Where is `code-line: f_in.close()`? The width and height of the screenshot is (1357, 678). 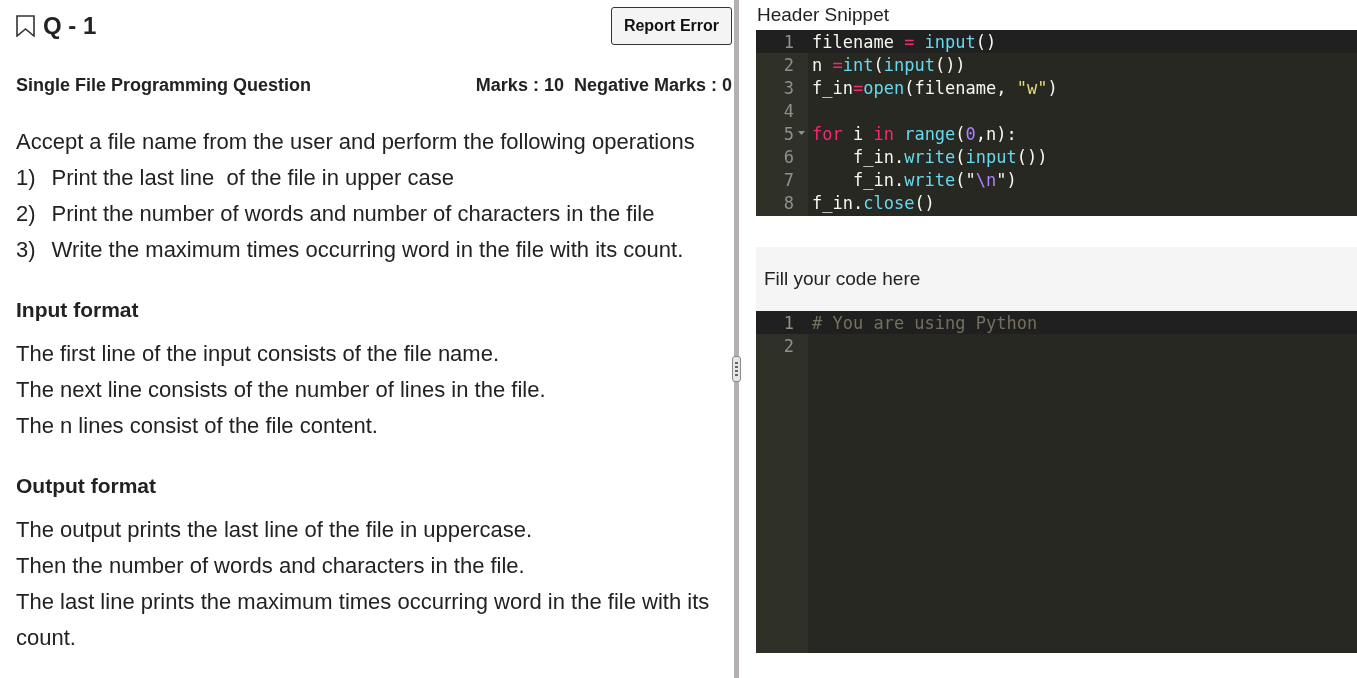
code-line: f_in.close() is located at coordinates (873, 202).